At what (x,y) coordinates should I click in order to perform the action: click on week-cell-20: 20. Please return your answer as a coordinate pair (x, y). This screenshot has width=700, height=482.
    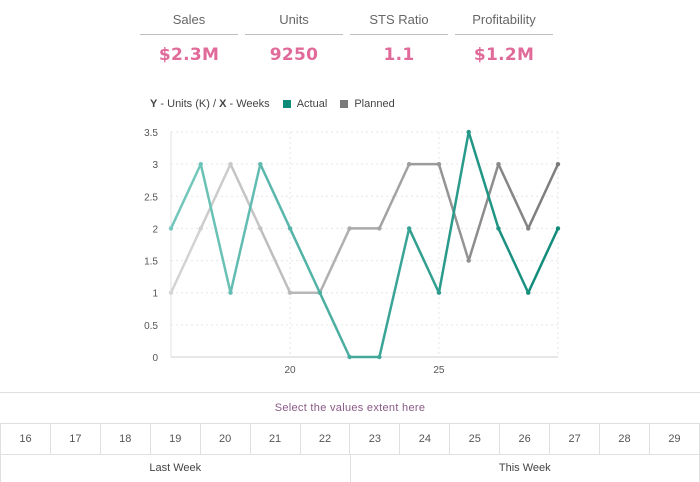
    Looking at the image, I should click on (225, 439).